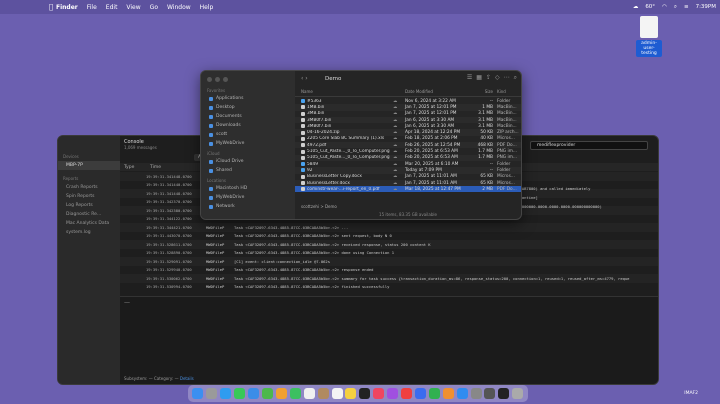 The height and width of the screenshot is (404, 720). Describe the element at coordinates (179, 7) in the screenshot. I see `menu-window: Window` at that location.